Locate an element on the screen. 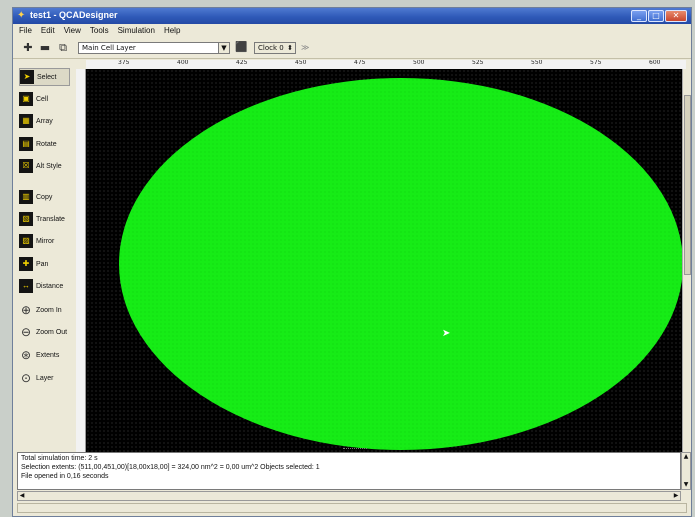 The height and width of the screenshot is (517, 695). qcadesigner-app-icon: ✦ is located at coordinates (21, 15).